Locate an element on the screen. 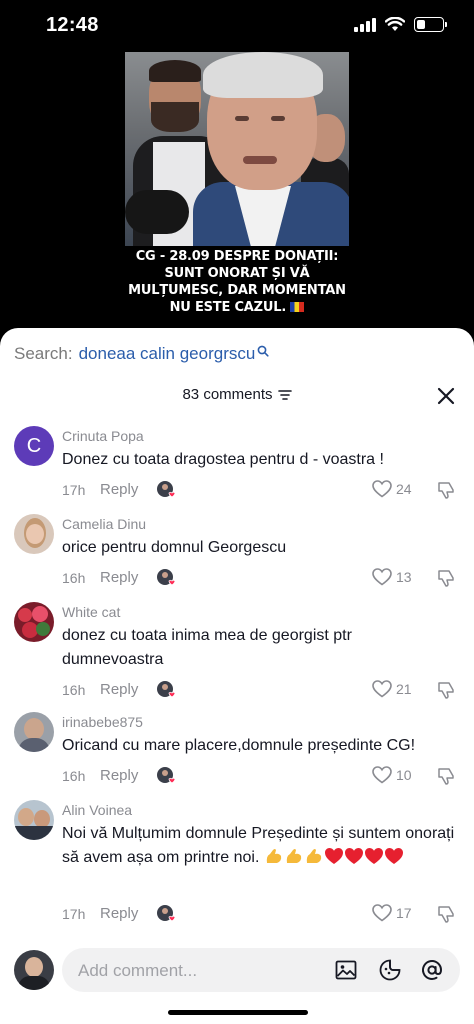 The width and height of the screenshot is (474, 1024). status-bar: 12:48 is located at coordinates (237, 26).